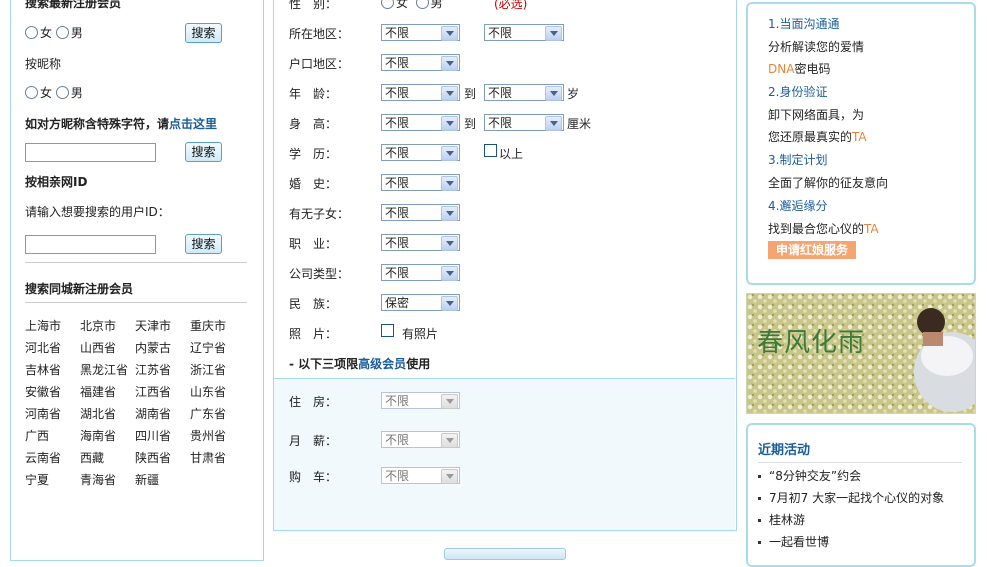 Image resolution: width=987 pixels, height=567 pixels. I want to click on city-link: 福建省, so click(98, 391).